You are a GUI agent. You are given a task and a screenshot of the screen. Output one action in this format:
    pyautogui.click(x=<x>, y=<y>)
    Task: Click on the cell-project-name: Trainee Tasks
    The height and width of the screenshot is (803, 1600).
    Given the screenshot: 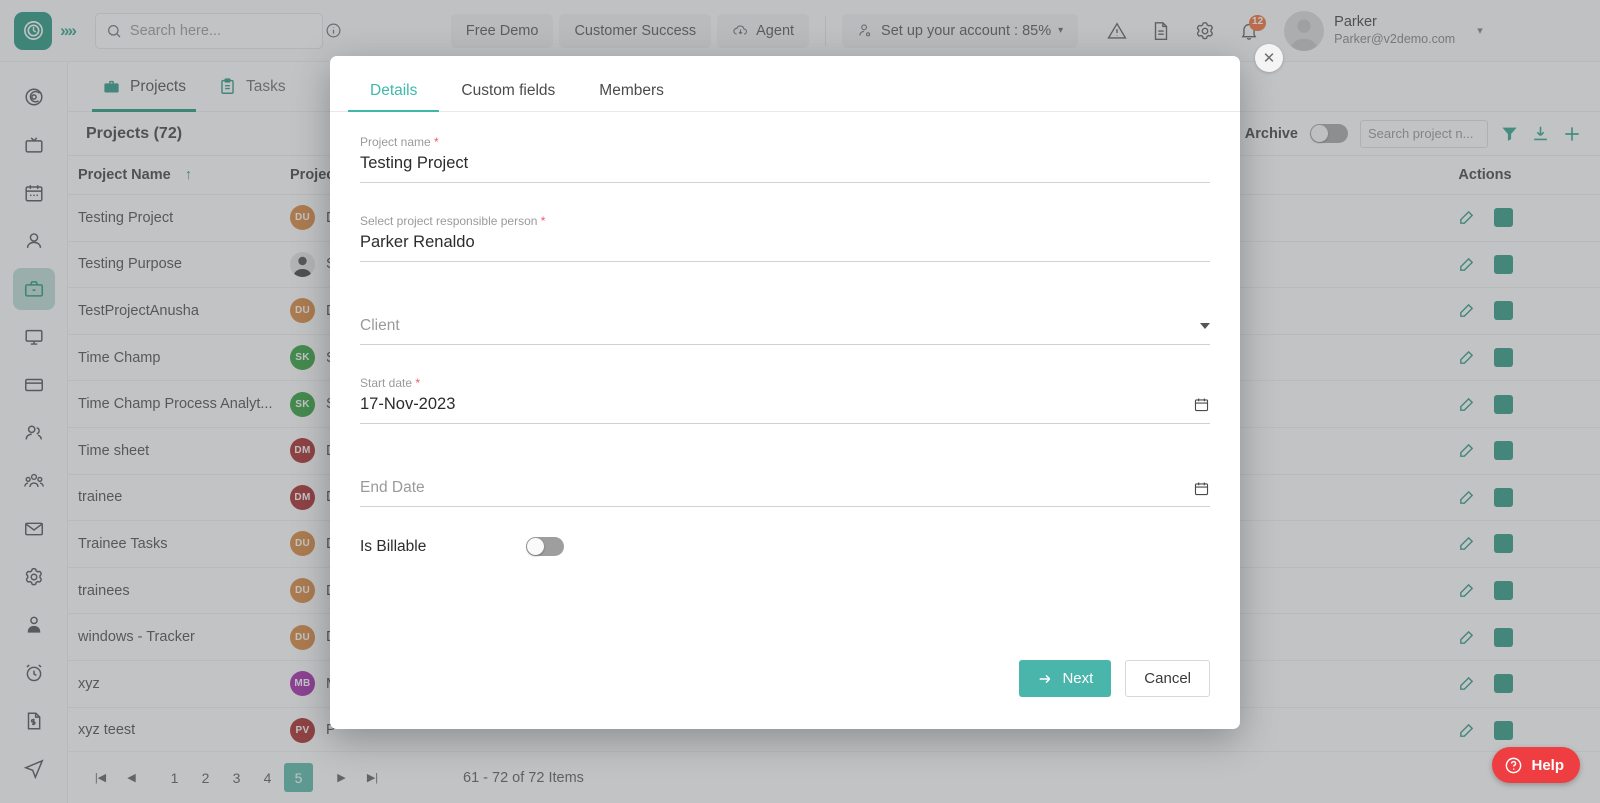 What is the action you would take?
    pyautogui.click(x=174, y=544)
    